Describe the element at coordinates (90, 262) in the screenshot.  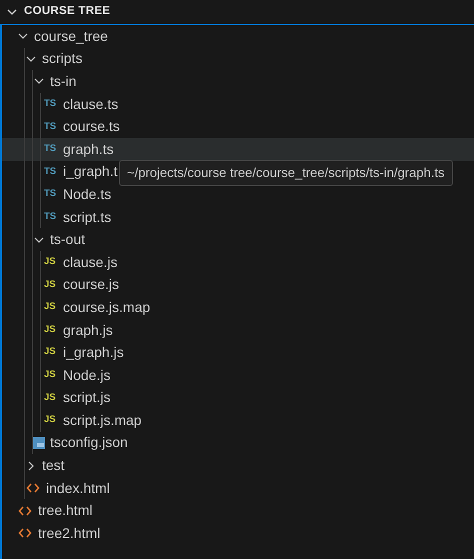
I see `file-name: clause.js` at that location.